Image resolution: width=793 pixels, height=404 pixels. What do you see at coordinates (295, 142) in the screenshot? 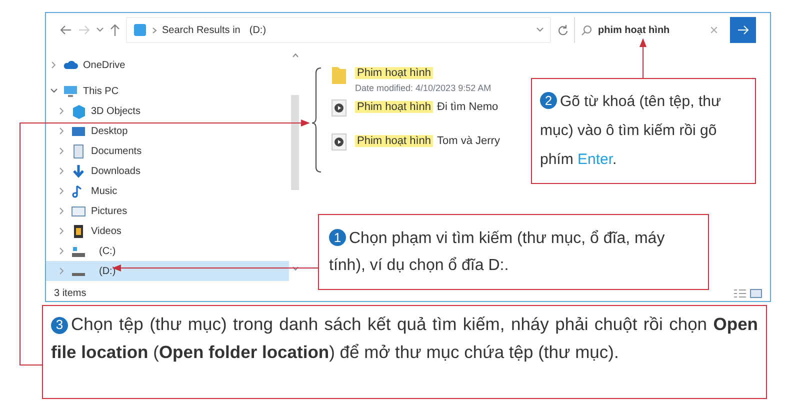
I see `scrollbar-thumb` at bounding box center [295, 142].